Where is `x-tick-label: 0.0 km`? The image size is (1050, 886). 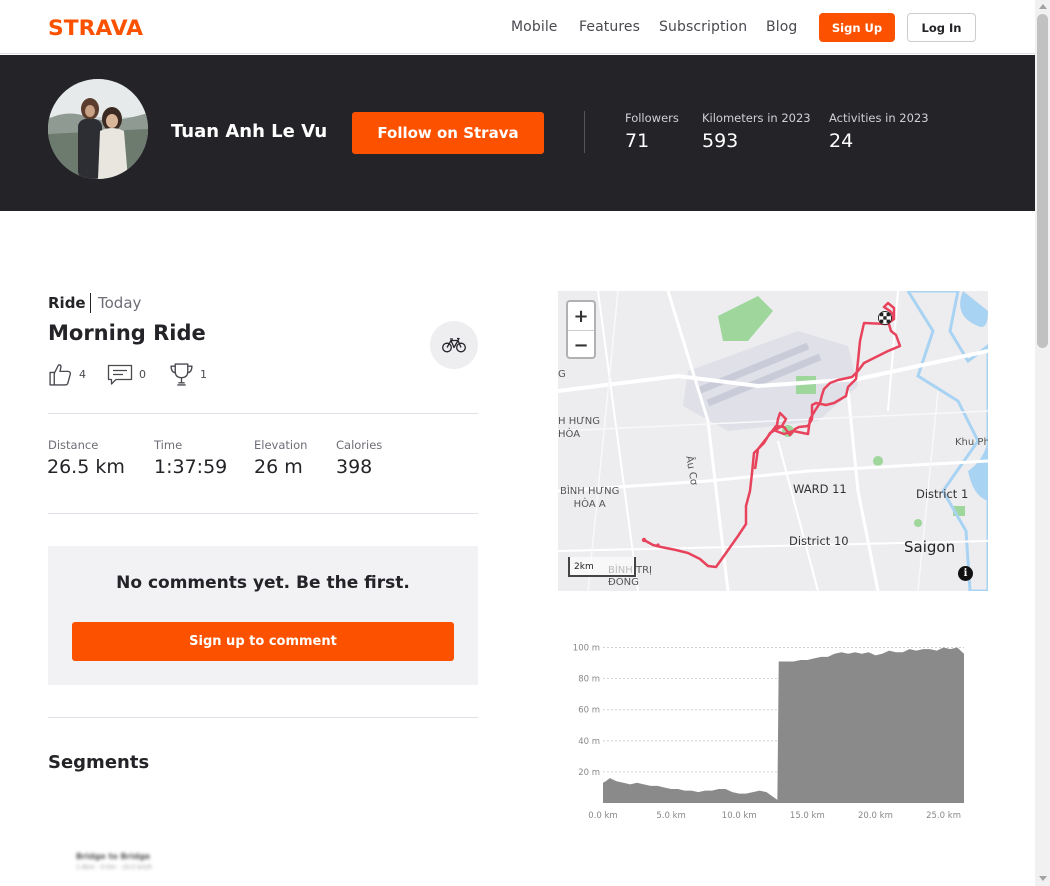 x-tick-label: 0.0 km is located at coordinates (602, 816).